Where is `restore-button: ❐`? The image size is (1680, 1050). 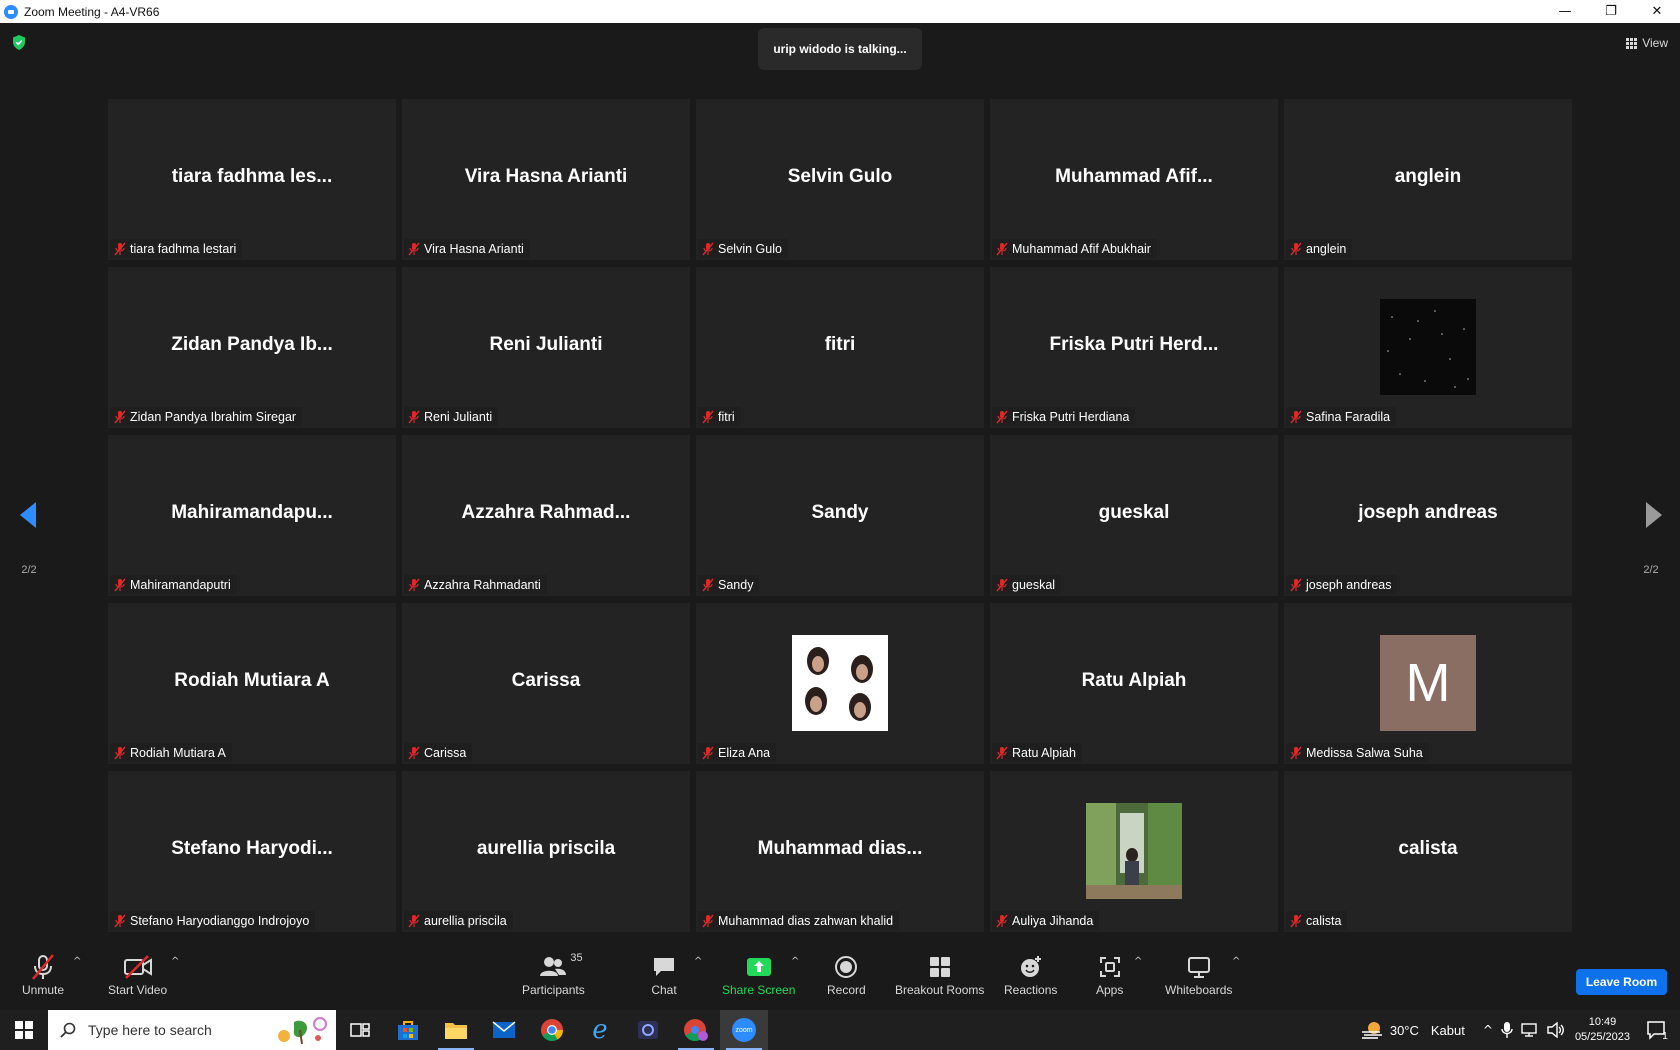 restore-button: ❐ is located at coordinates (1611, 11).